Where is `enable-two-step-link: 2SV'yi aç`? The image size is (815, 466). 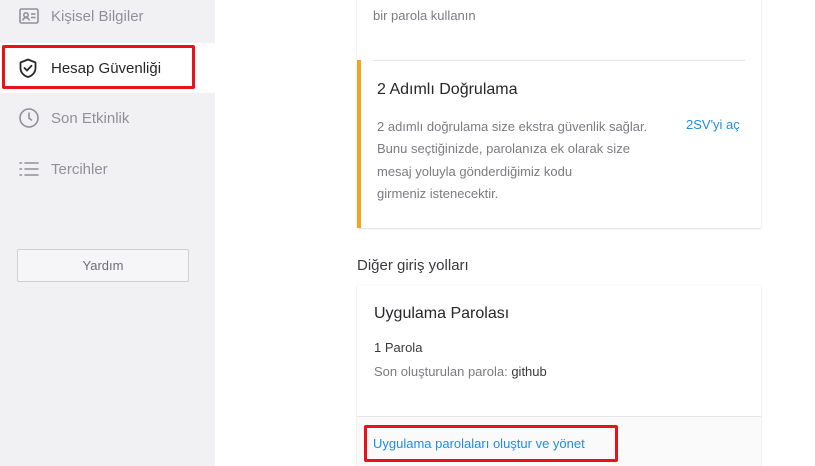 enable-two-step-link: 2SV'yi aç is located at coordinates (713, 124).